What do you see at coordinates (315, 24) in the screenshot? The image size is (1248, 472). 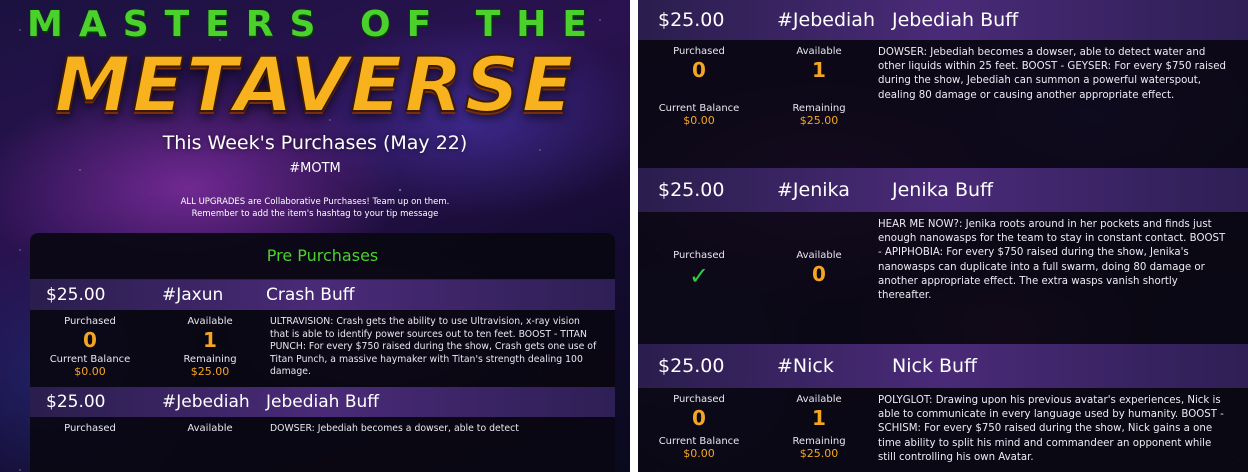 I see `logo-title-top: MASTERS OF THE` at bounding box center [315, 24].